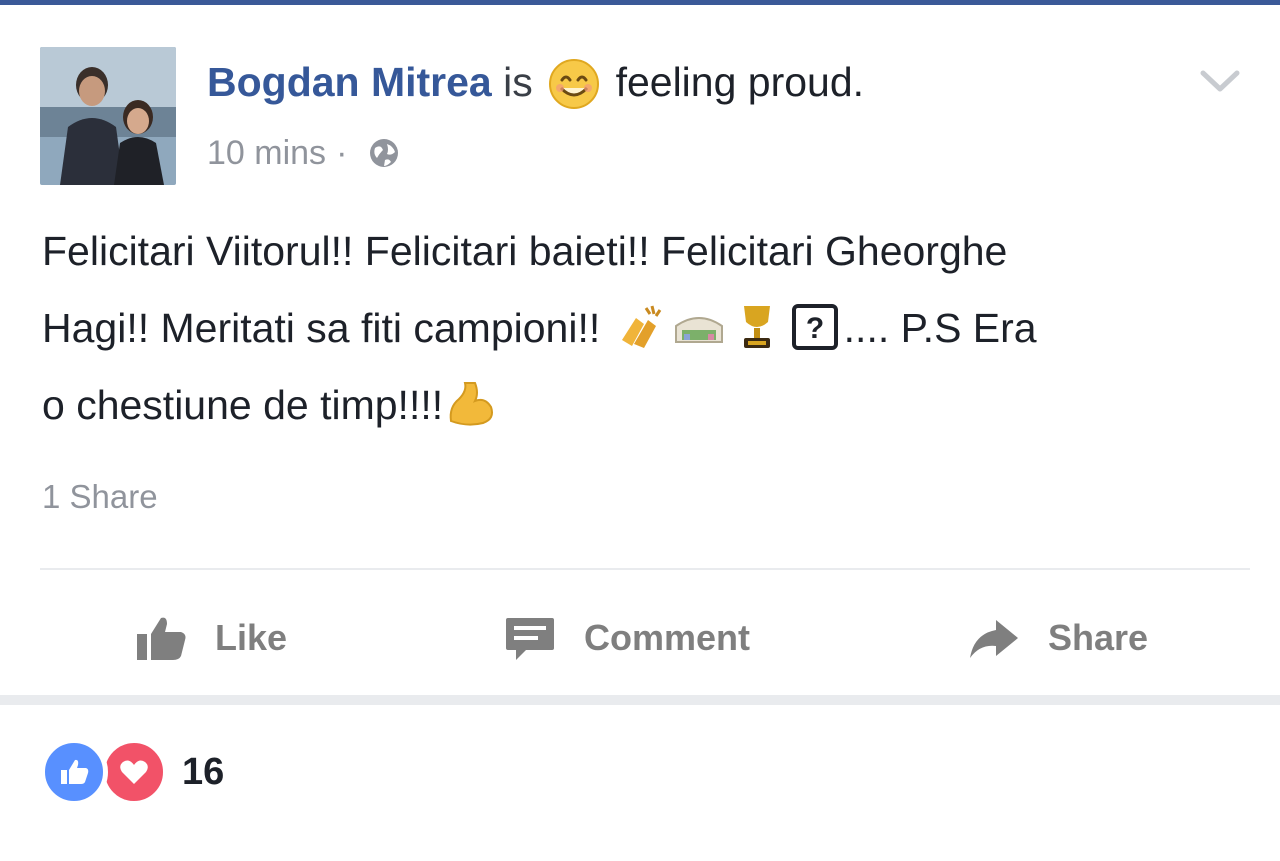 The height and width of the screenshot is (861, 1280). I want to click on post-text-line-2-start: Hagi!! Meritati sa fiti campioni!!, so click(321, 328).